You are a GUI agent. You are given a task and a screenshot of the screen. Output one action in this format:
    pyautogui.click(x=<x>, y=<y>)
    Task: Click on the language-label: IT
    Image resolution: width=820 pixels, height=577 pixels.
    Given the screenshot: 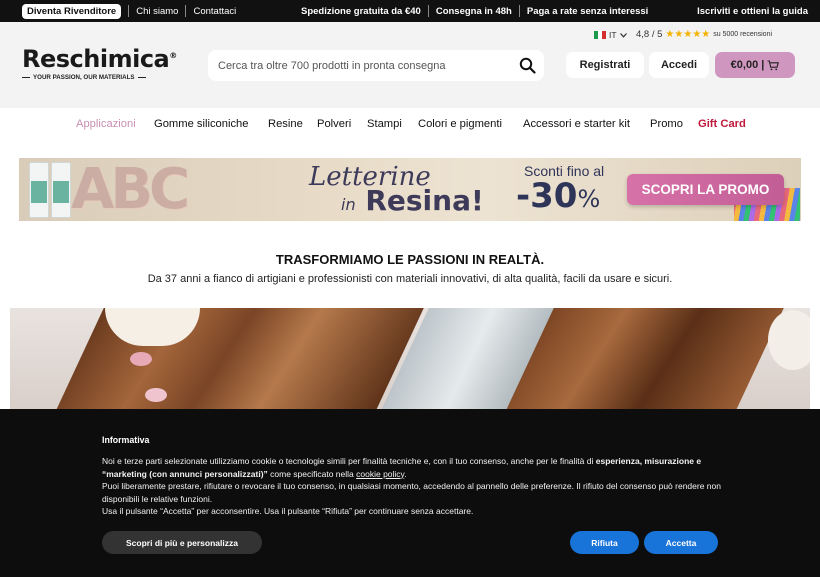 What is the action you would take?
    pyautogui.click(x=613, y=35)
    